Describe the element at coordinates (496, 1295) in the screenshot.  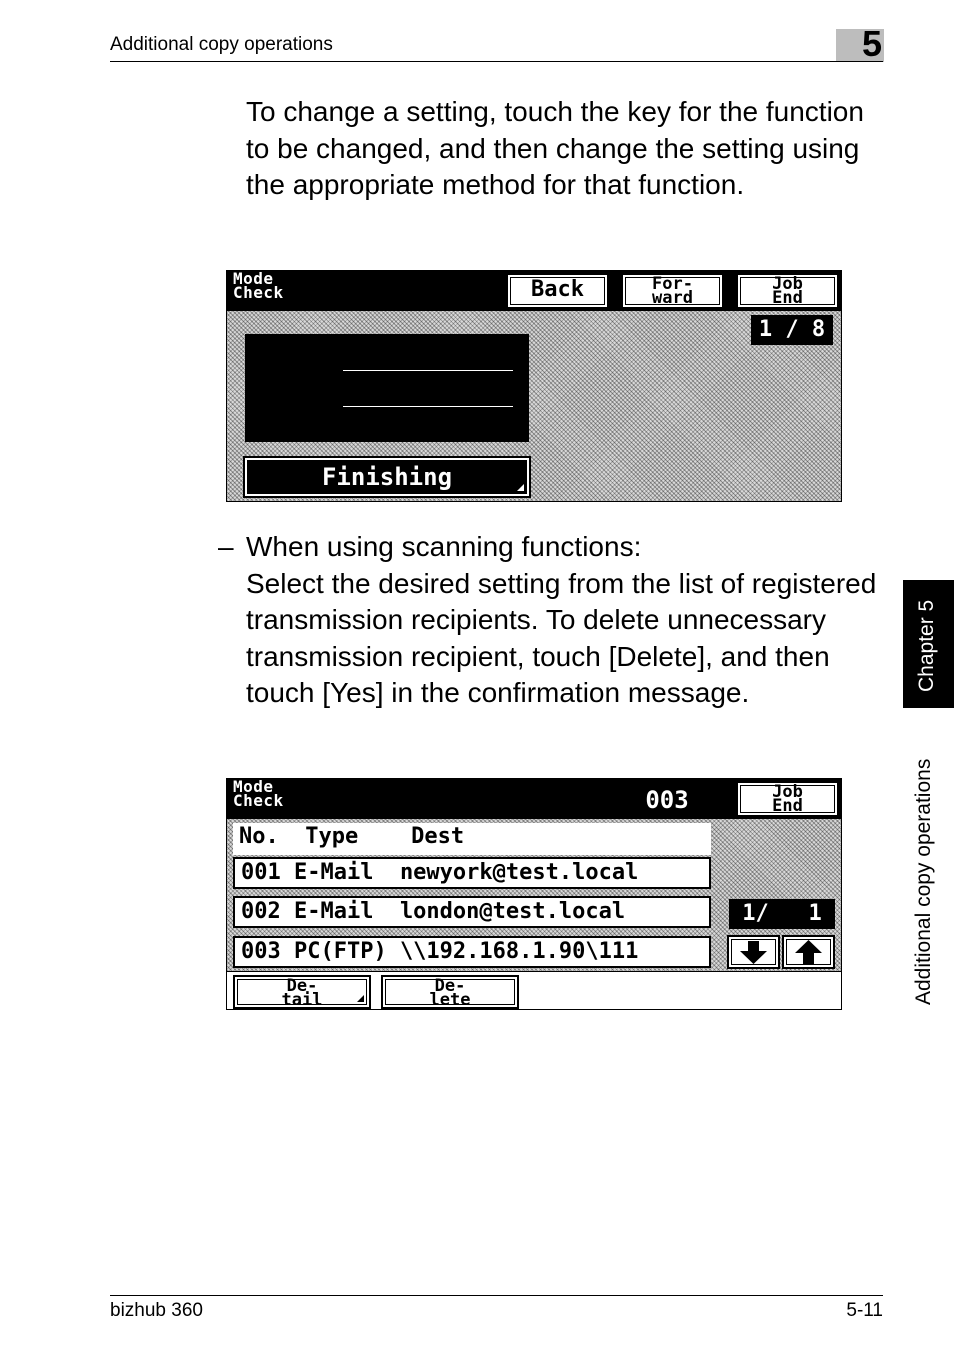
I see `footer-rule` at that location.